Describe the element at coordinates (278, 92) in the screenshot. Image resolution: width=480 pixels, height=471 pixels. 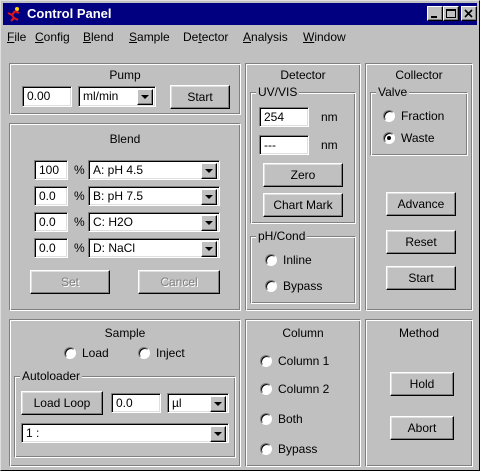
I see `uvvis-label: UV/VIS` at that location.